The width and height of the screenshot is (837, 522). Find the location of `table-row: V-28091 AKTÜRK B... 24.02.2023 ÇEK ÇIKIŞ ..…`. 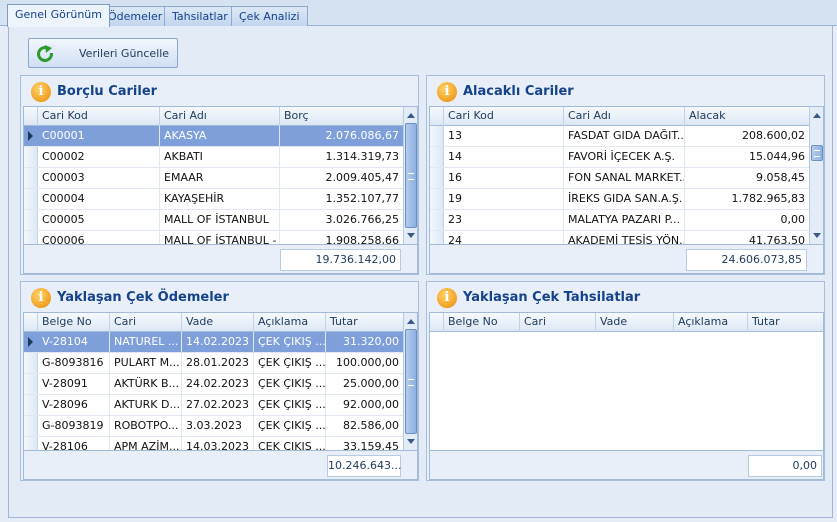

table-row: V-28091 AKTÜRK B... 24.02.2023 ÇEK ÇIKIŞ ..… is located at coordinates (214, 384).